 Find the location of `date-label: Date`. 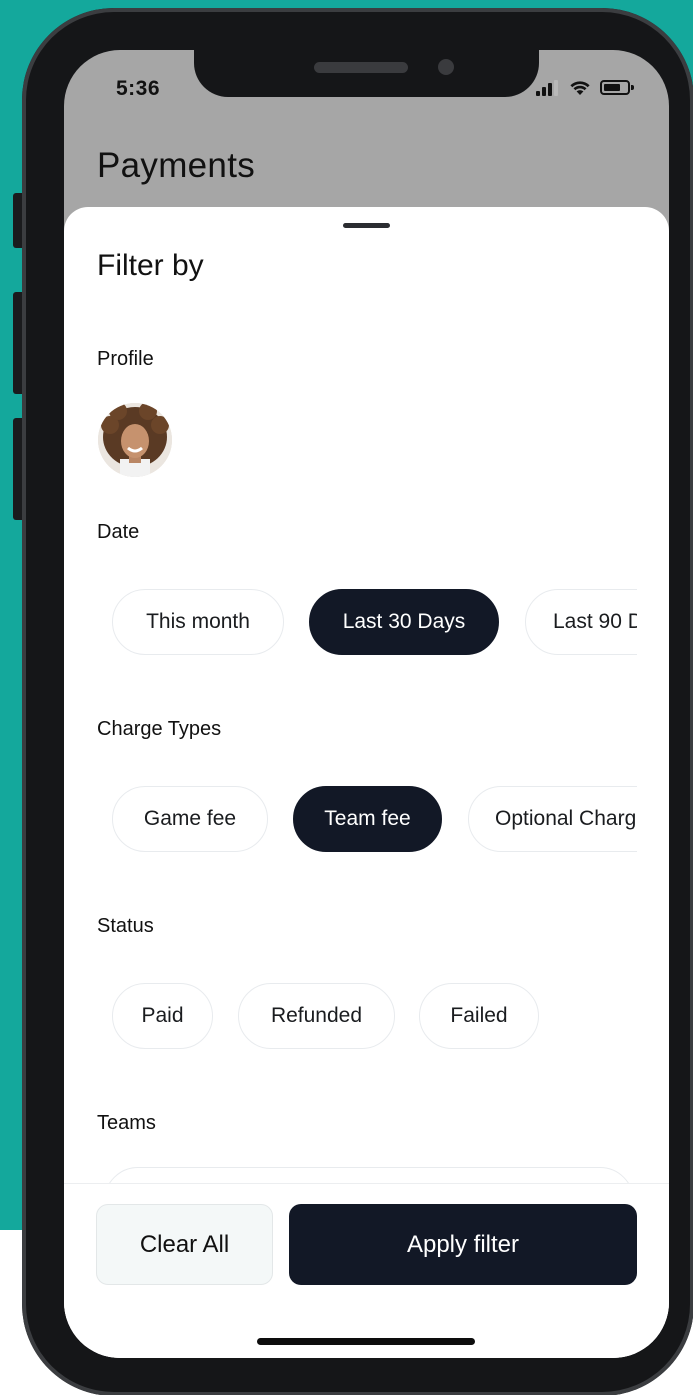

date-label: Date is located at coordinates (118, 532).